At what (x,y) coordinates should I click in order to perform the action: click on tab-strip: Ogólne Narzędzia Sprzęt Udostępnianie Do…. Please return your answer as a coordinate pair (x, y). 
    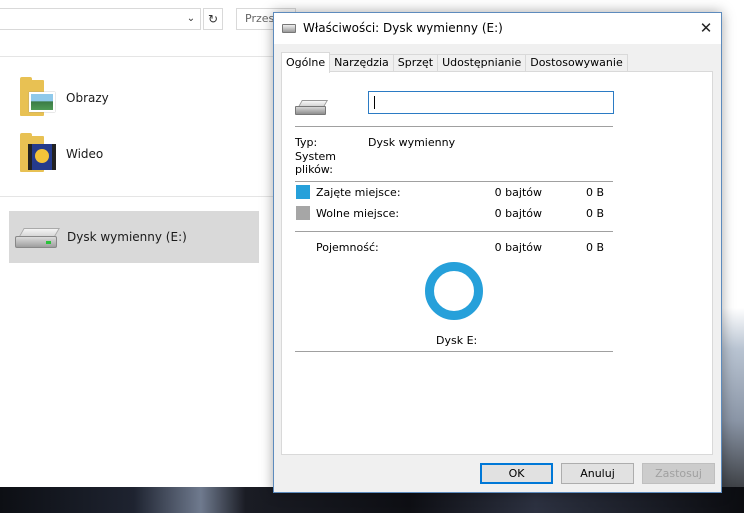
    Looking at the image, I should click on (454, 62).